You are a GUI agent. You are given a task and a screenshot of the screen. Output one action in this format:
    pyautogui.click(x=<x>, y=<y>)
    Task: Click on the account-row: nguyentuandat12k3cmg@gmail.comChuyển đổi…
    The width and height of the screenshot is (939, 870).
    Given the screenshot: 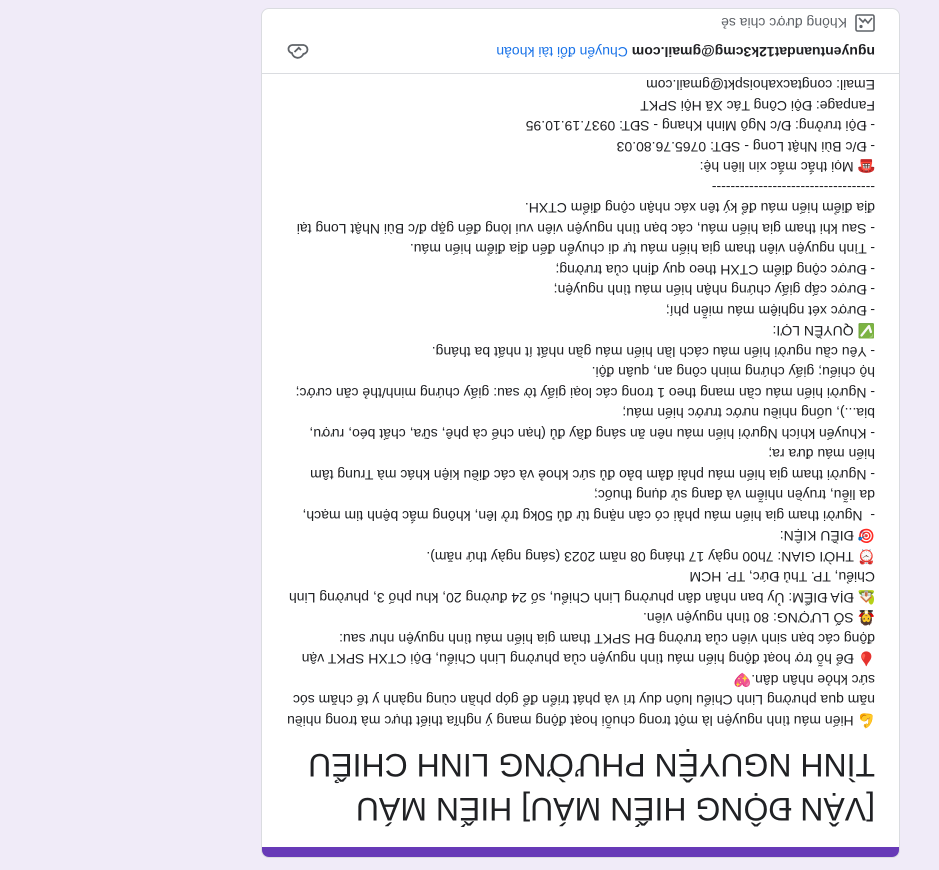 What is the action you would take?
    pyautogui.click(x=685, y=52)
    